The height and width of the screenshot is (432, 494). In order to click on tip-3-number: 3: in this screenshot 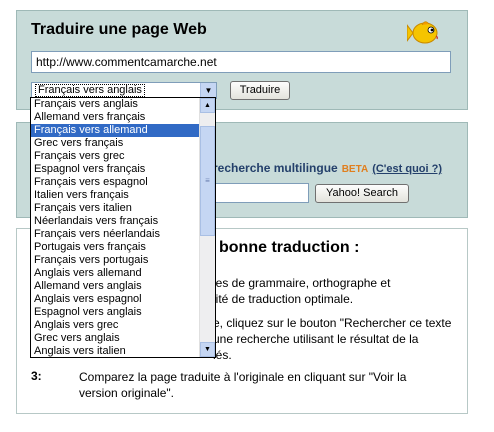, I will do `click(36, 376)`.